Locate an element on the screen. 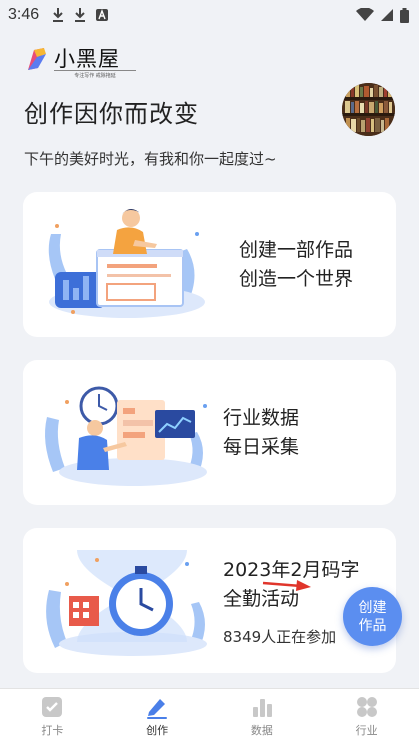 Image resolution: width=419 pixels, height=746 pixels. avatar is located at coordinates (368, 109).